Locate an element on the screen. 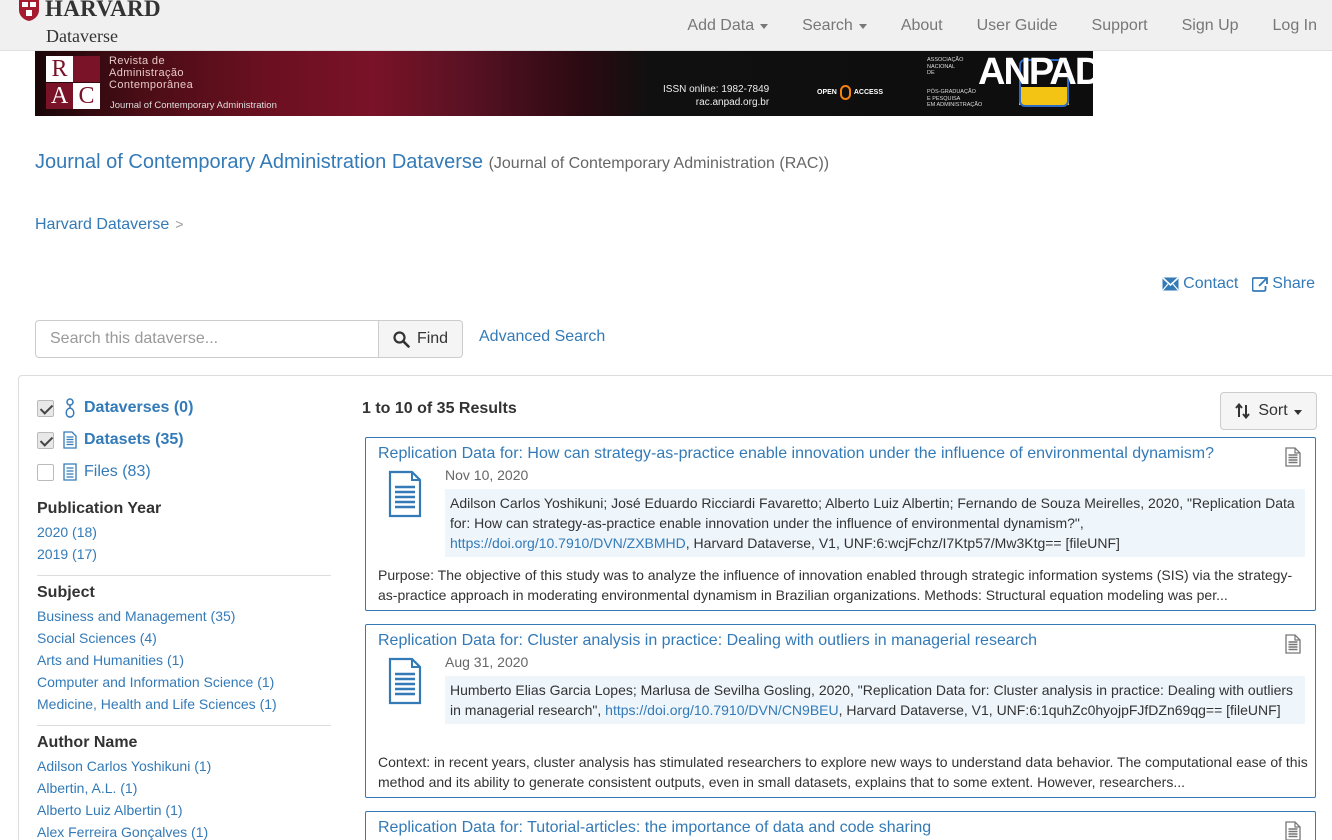 This screenshot has width=1332, height=840. issn-text: ISSN online: 1982-7849 is located at coordinates (716, 89).